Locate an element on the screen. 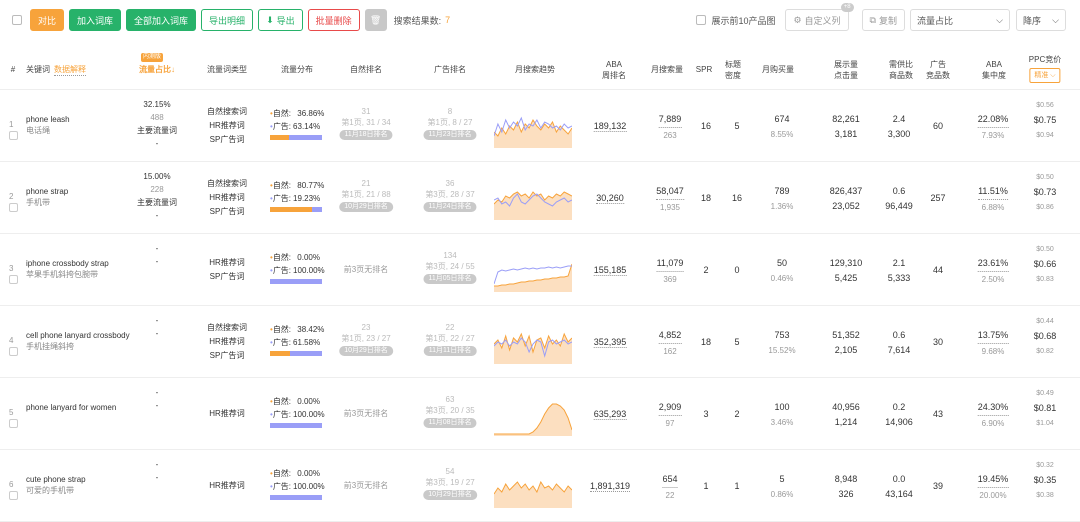  monthly-search-value: 2,909 is located at coordinates (670, 408).